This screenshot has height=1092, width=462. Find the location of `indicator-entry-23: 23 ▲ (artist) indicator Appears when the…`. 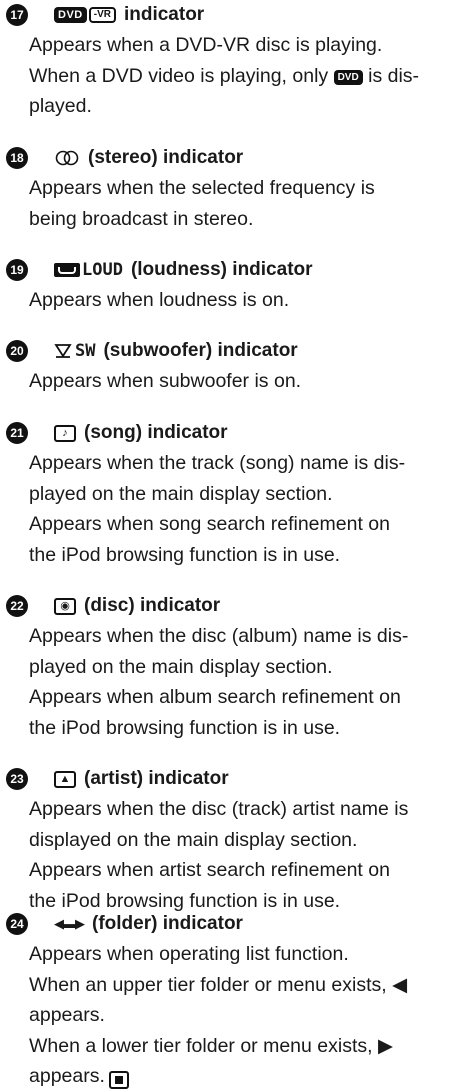

indicator-entry-23: 23 ▲ (artist) indicator Appears when the… is located at coordinates (231, 840).